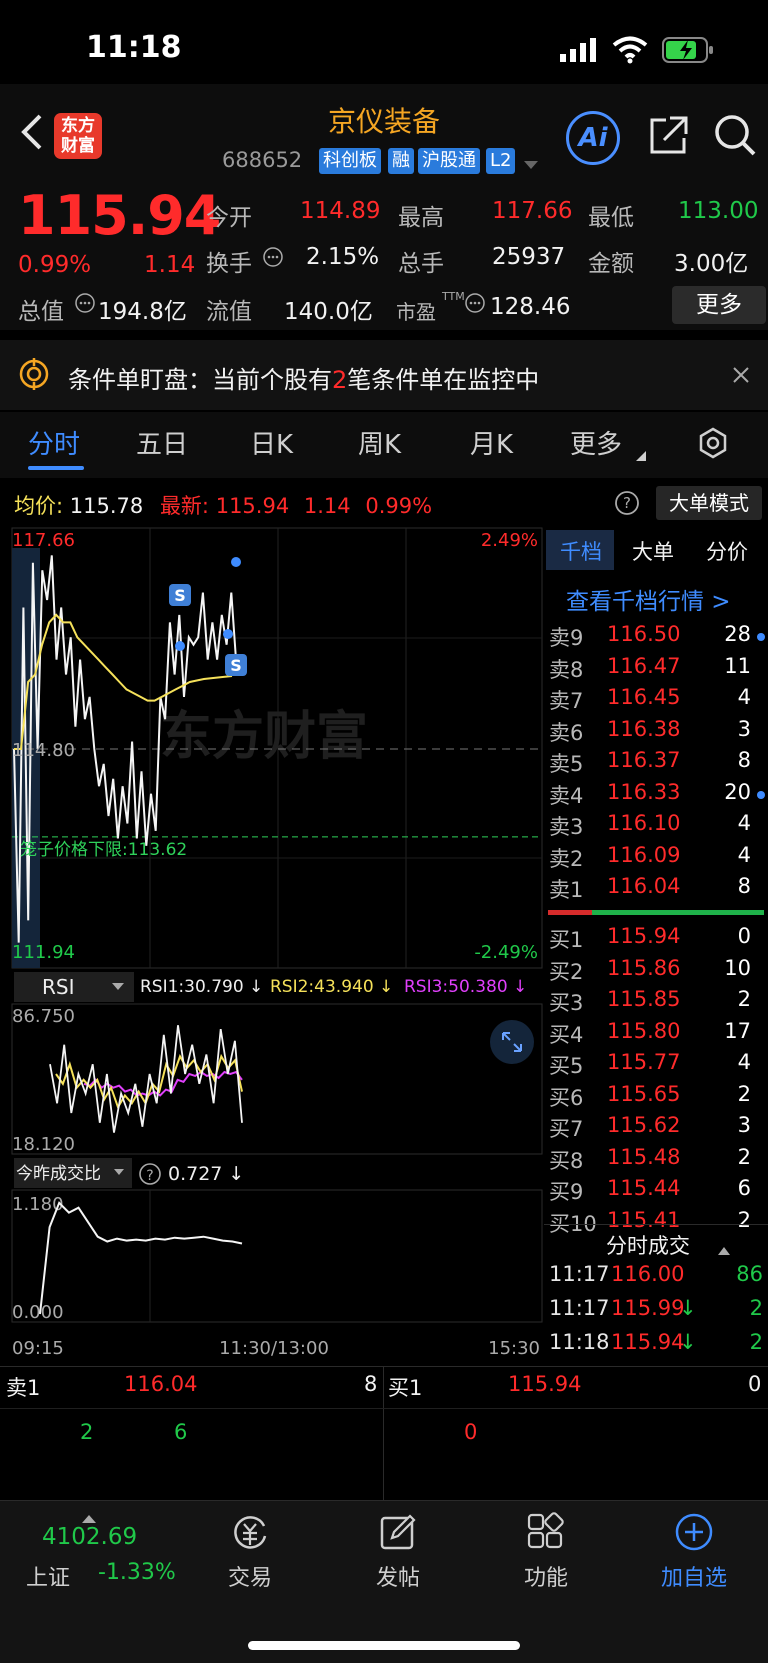 Image resolution: width=768 pixels, height=1663 pixels. What do you see at coordinates (103, 850) in the screenshot?
I see `limit-label: 笼子价格下限:113.62` at bounding box center [103, 850].